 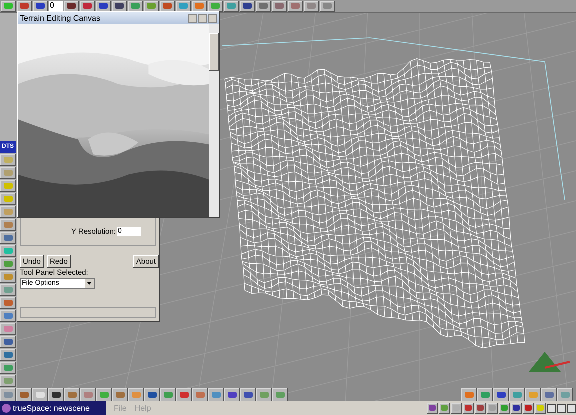 I want to click on scrollbar, so click(x=214, y=120).